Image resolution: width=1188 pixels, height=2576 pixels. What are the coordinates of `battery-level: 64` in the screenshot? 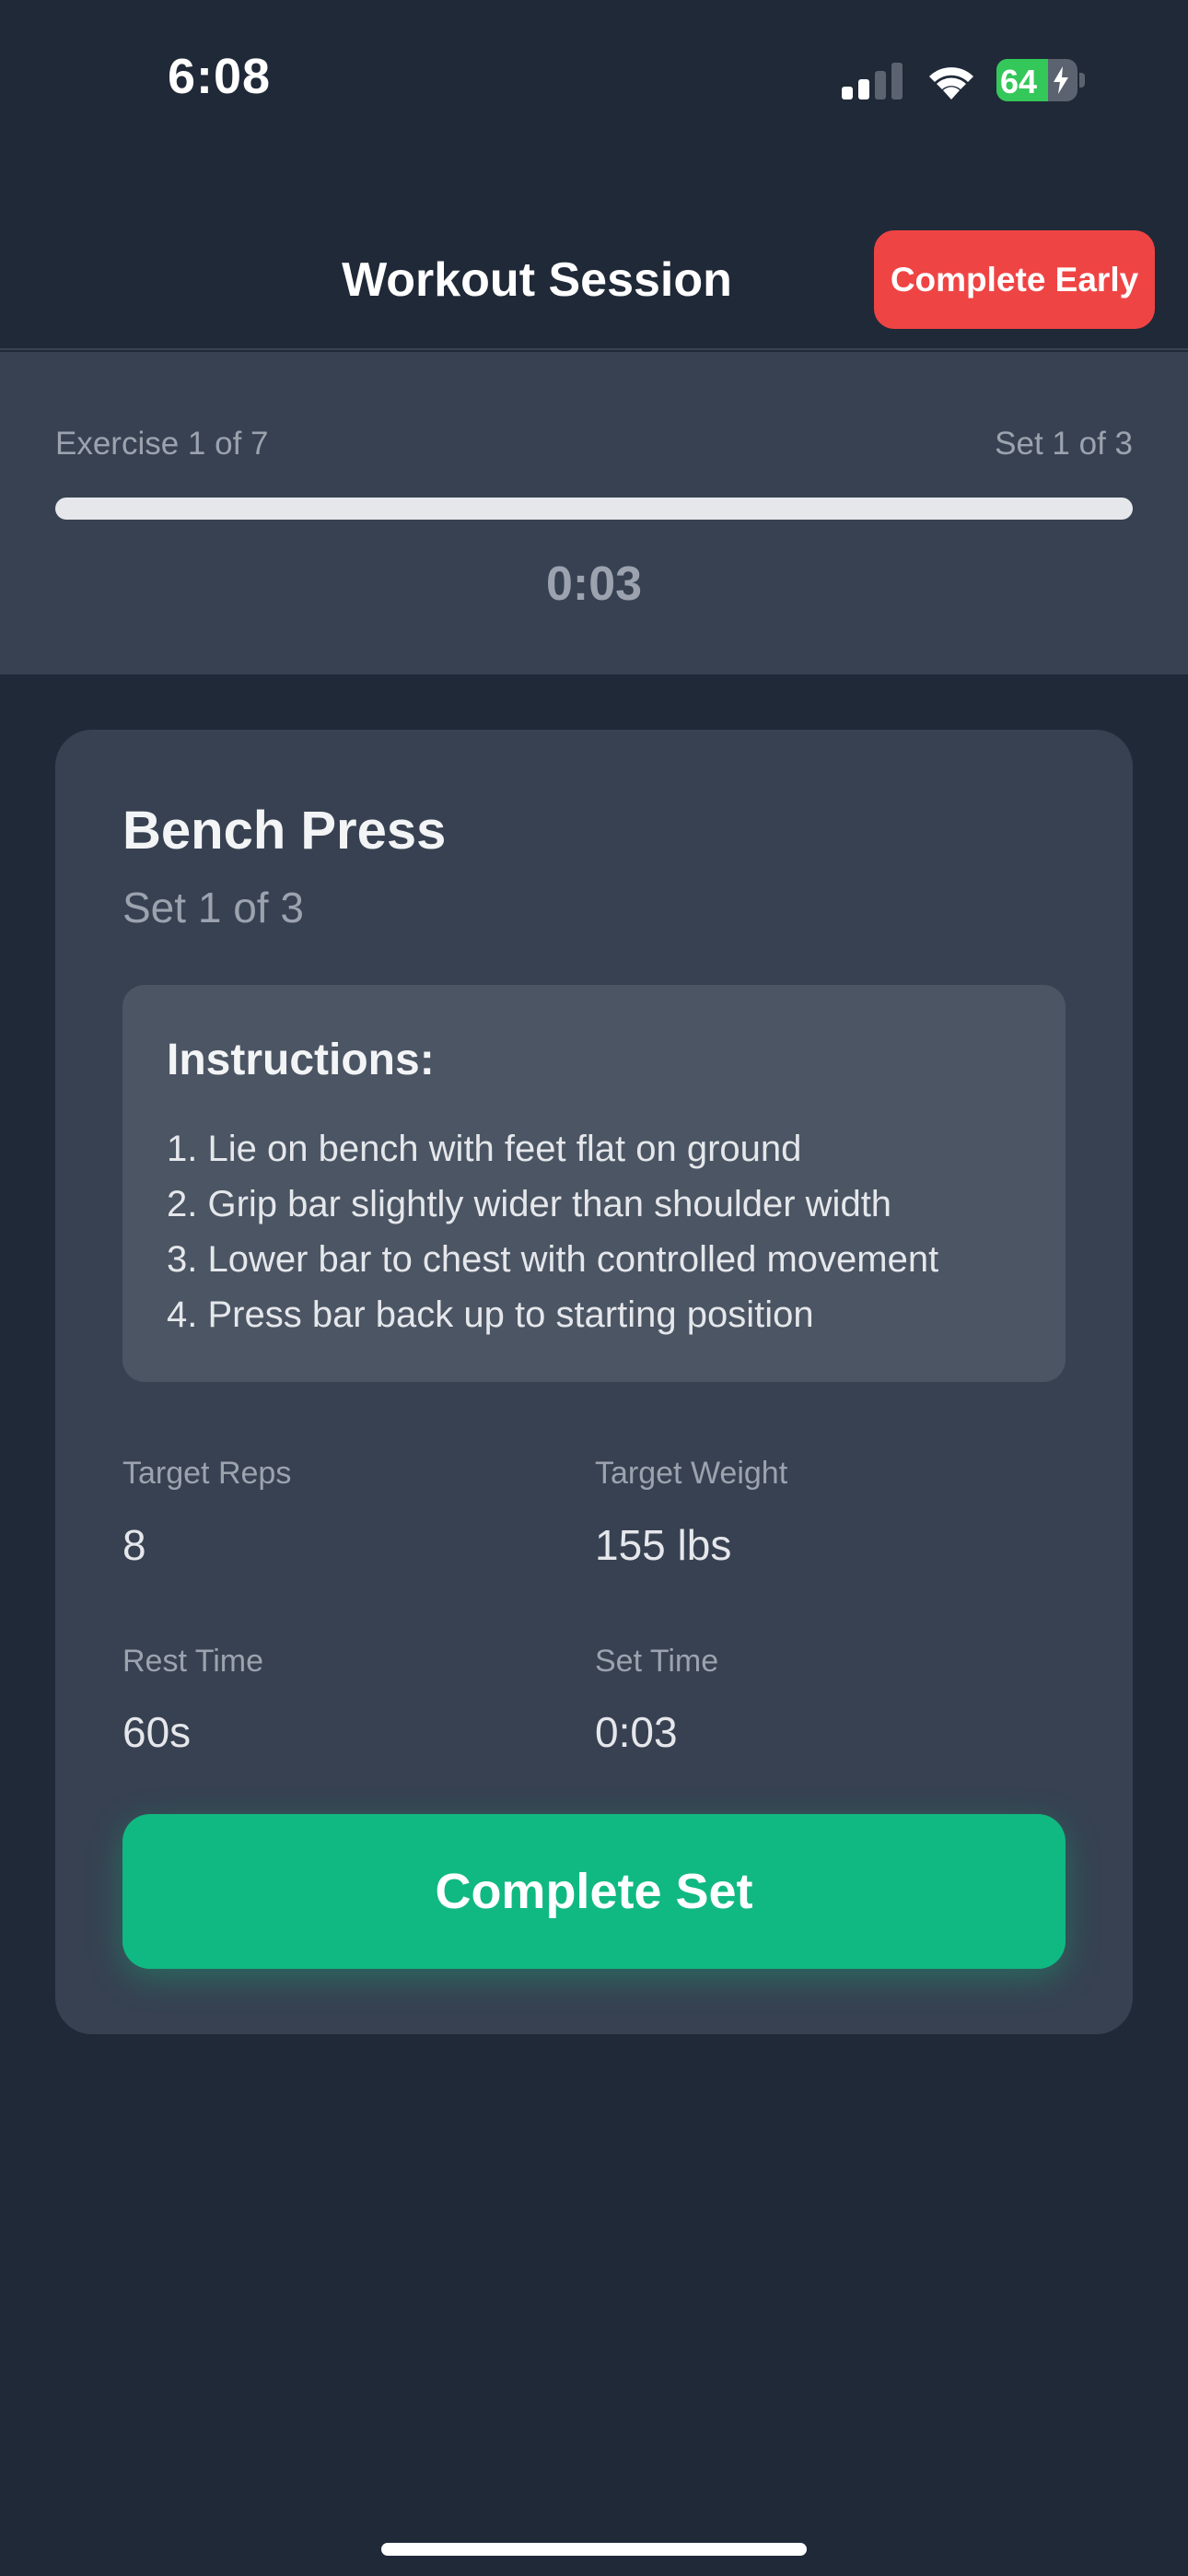 It's located at (1019, 81).